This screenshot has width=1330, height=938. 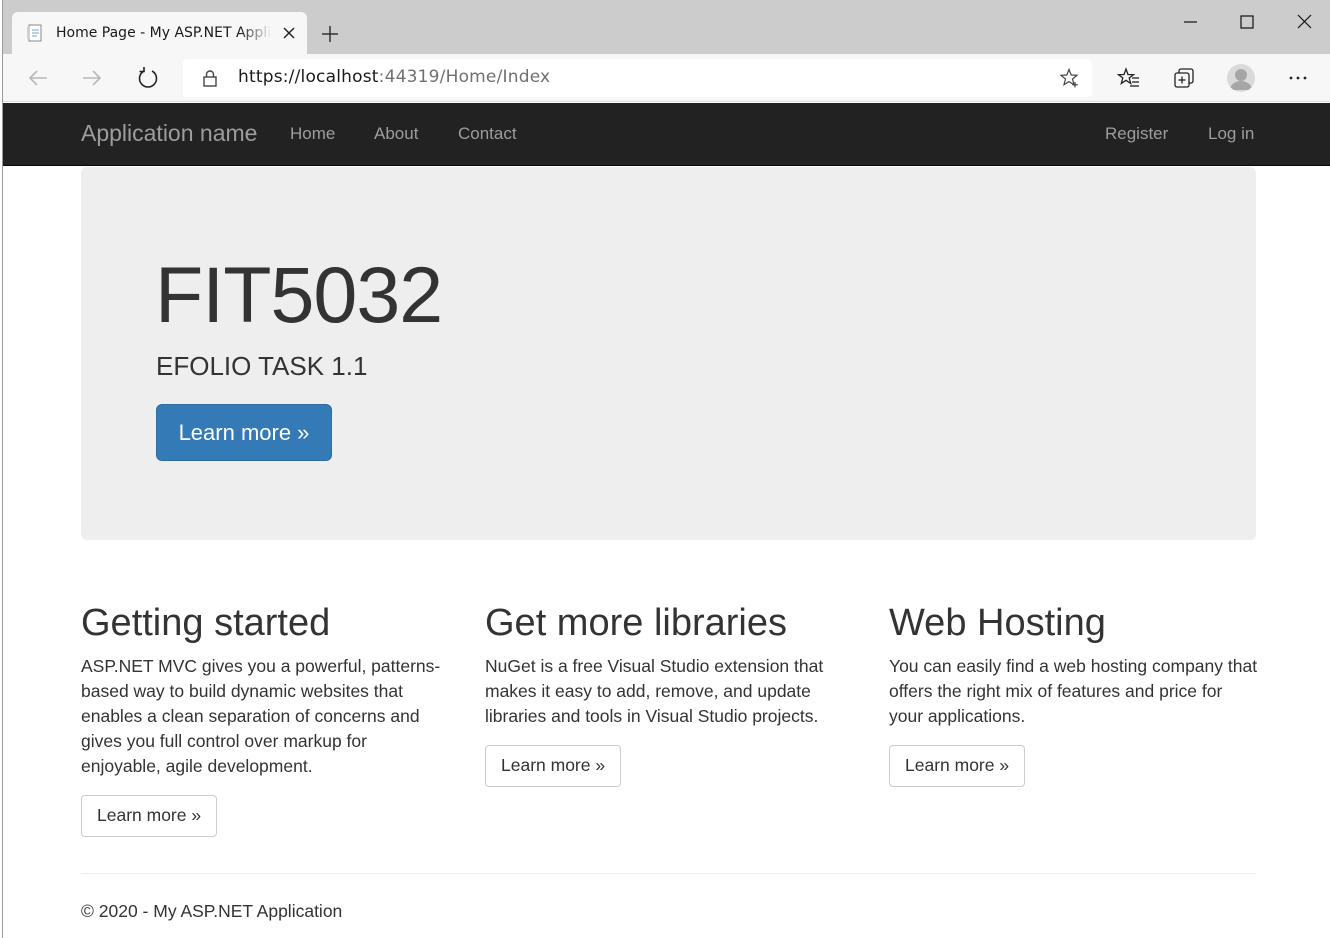 What do you see at coordinates (212, 911) in the screenshot?
I see `footer-text: © 2020 - My ASP.NET Application` at bounding box center [212, 911].